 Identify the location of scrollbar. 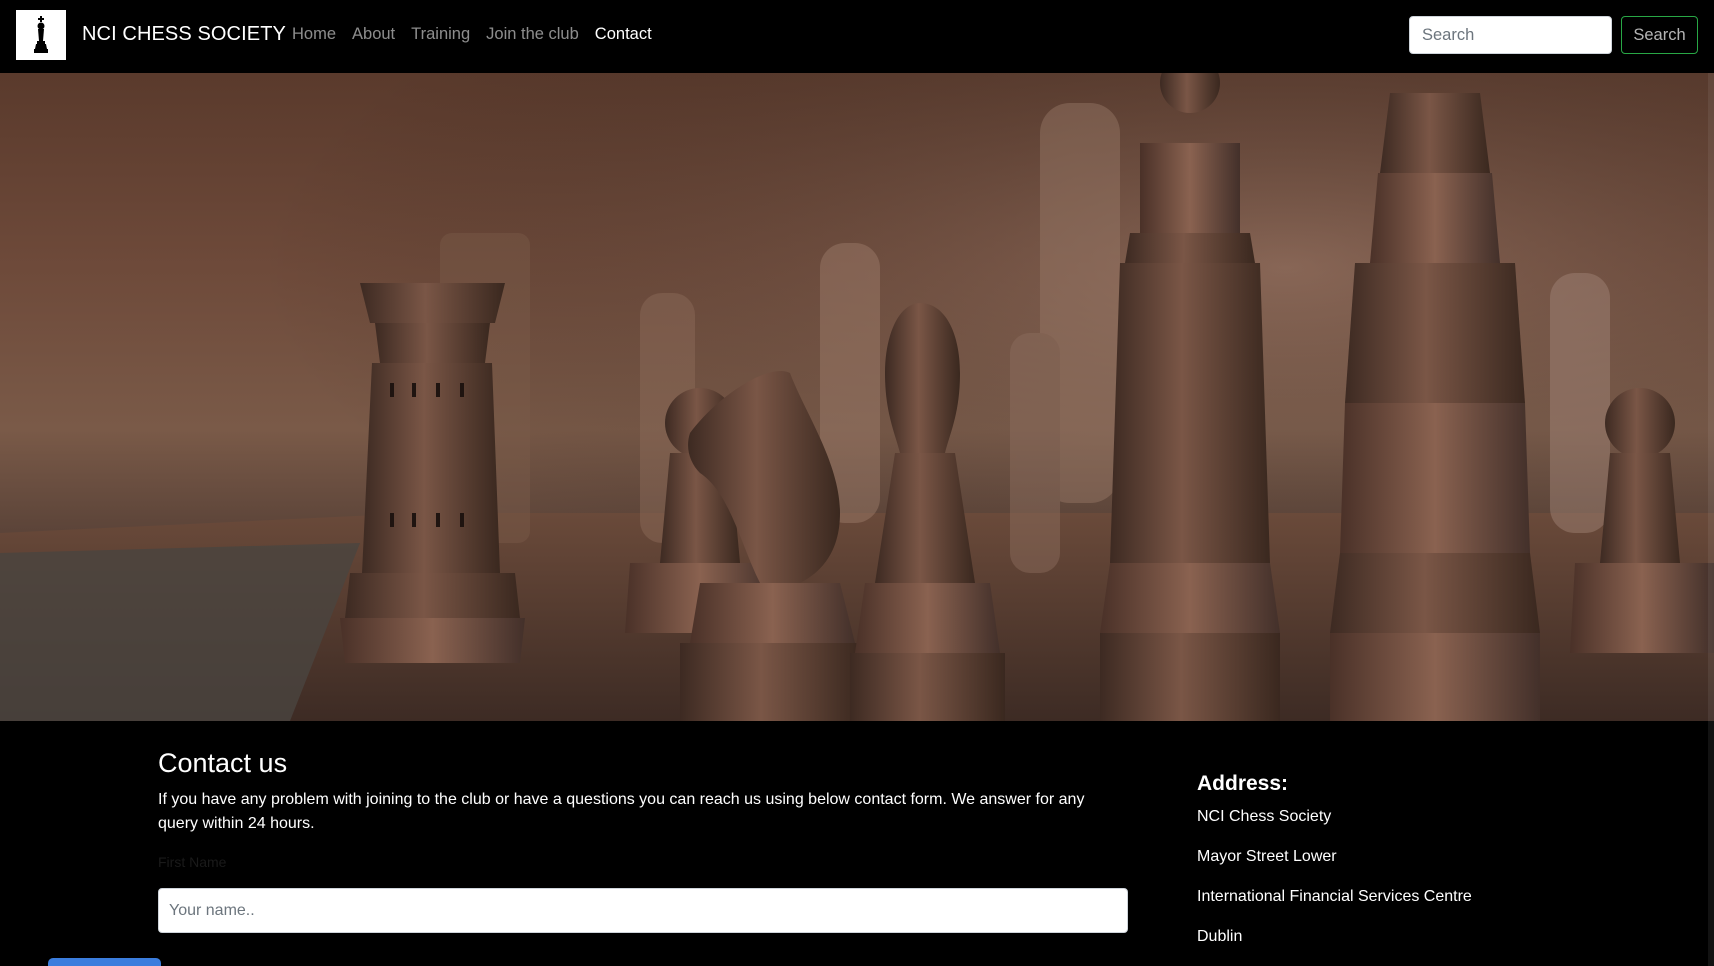
(1711, 519).